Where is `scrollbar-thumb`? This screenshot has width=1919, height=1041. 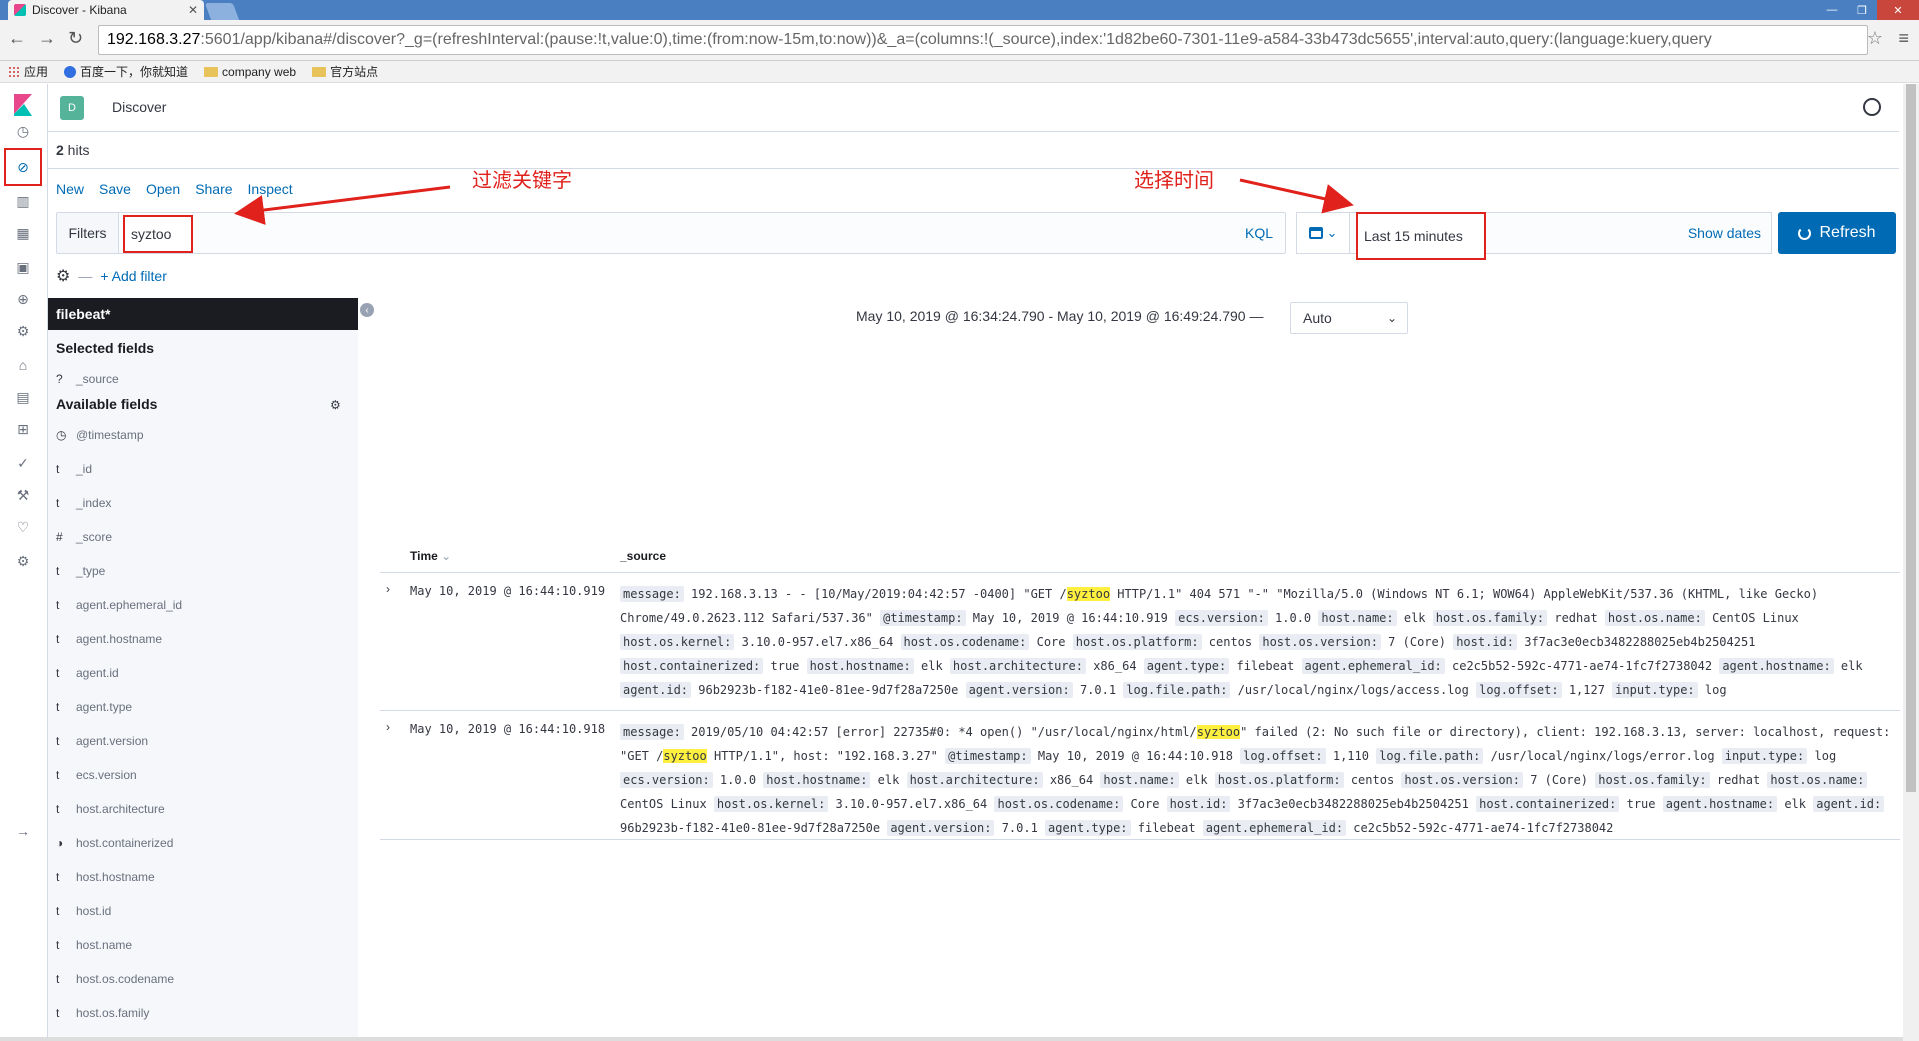
scrollbar-thumb is located at coordinates (1911, 438).